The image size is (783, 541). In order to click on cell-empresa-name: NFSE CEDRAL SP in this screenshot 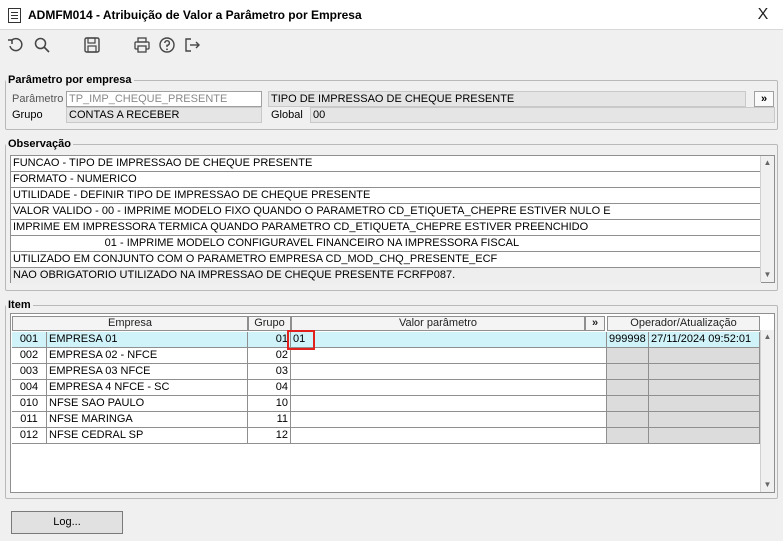, I will do `click(147, 436)`.